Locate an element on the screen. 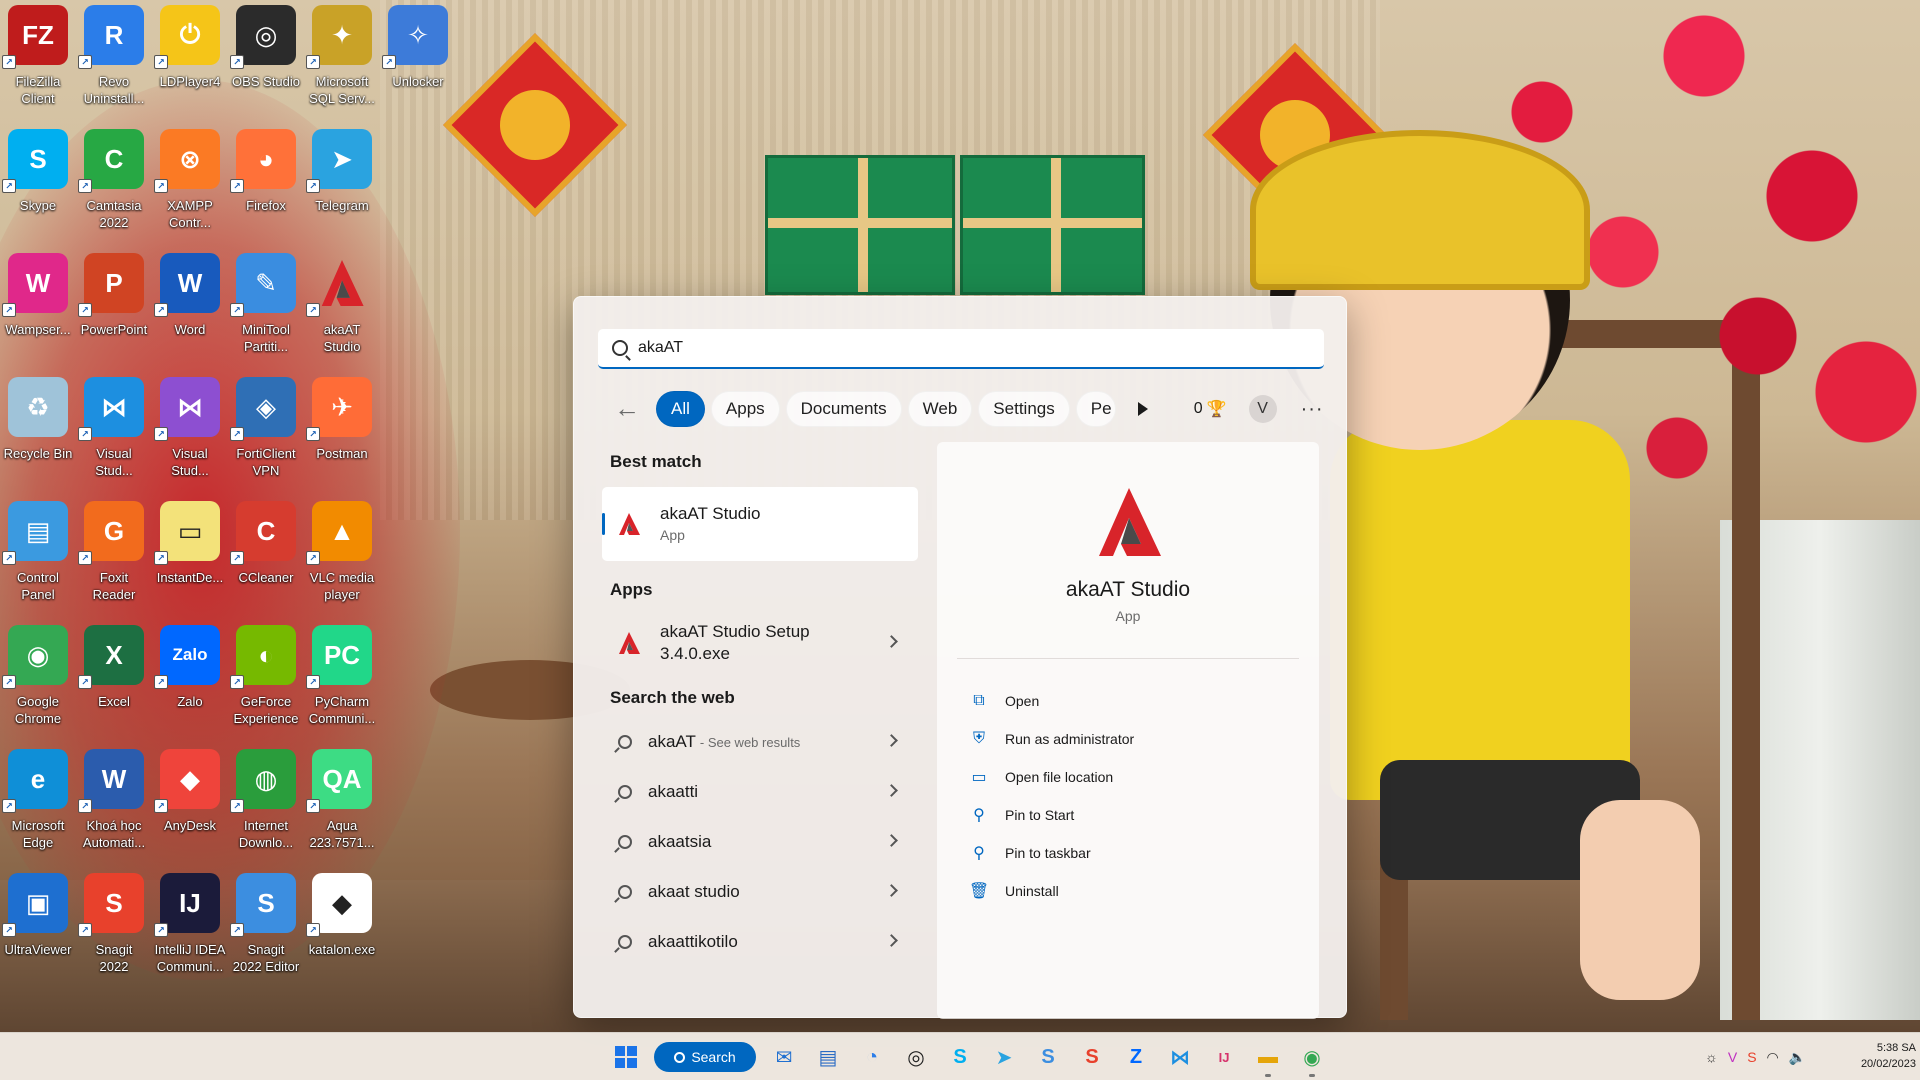 This screenshot has height=1080, width=1920. desktop-icon: ◐ ↗ GeForce Experience is located at coordinates (266, 682).